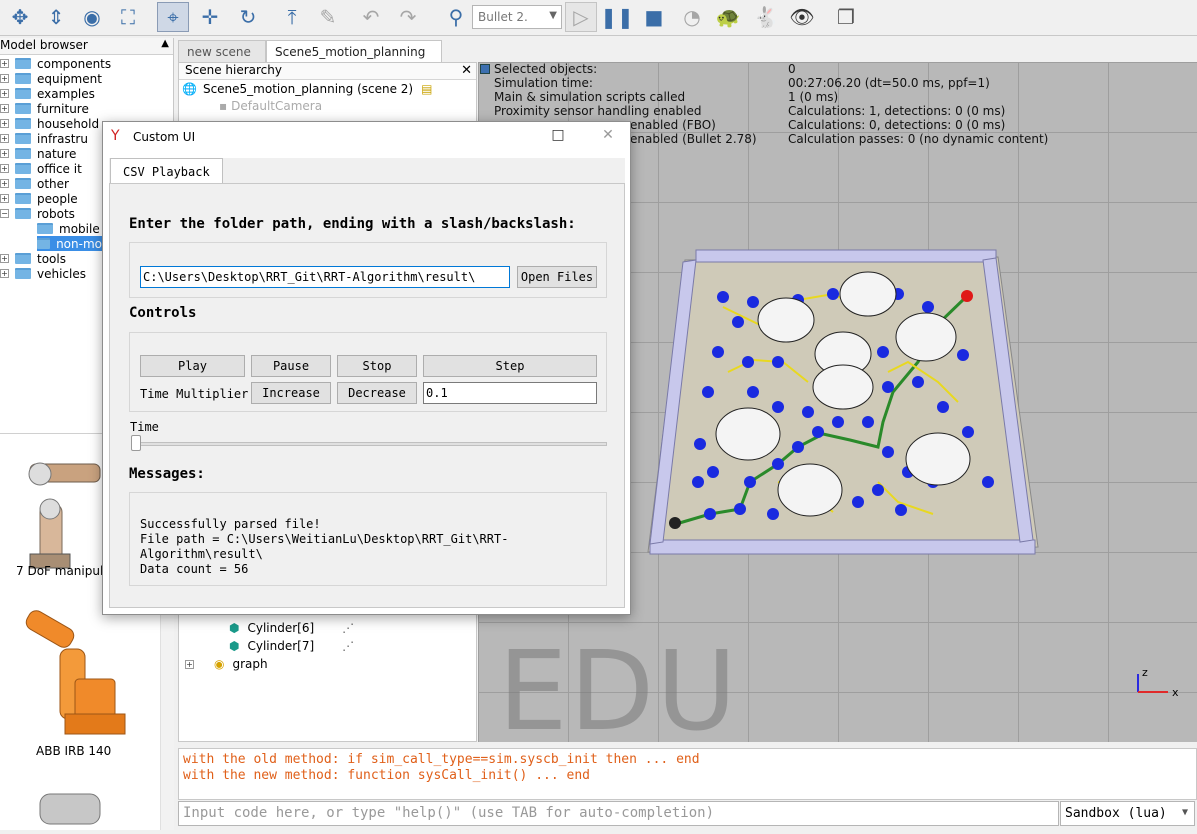 This screenshot has height=834, width=1197. Describe the element at coordinates (802, 17) in the screenshot. I see `visualization-icon: 👁` at that location.